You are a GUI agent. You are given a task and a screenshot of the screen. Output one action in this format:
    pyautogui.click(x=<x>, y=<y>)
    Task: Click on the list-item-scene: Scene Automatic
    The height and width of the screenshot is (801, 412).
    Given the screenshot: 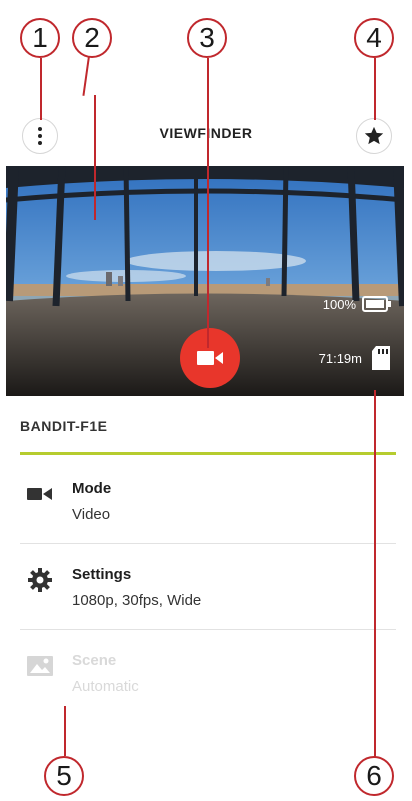 What is the action you would take?
    pyautogui.click(x=208, y=673)
    